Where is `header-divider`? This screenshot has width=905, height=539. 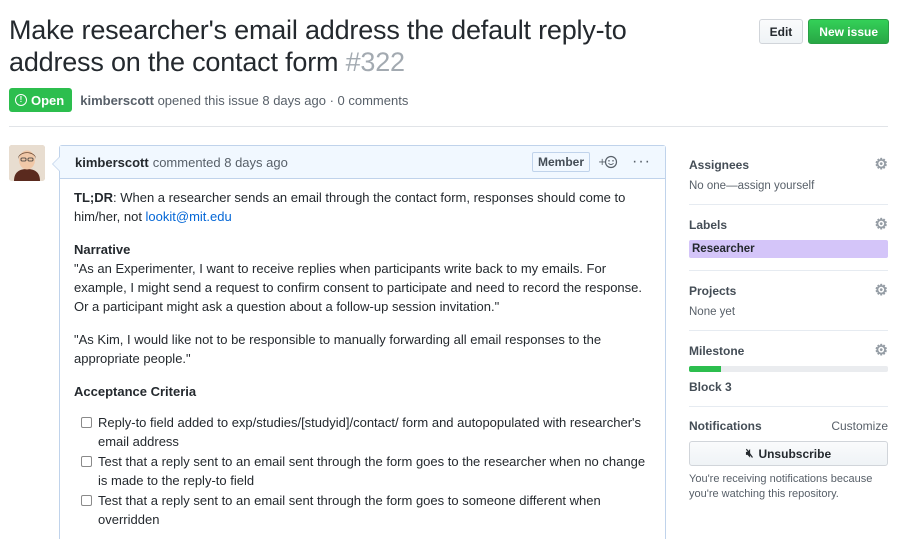
header-divider is located at coordinates (448, 126).